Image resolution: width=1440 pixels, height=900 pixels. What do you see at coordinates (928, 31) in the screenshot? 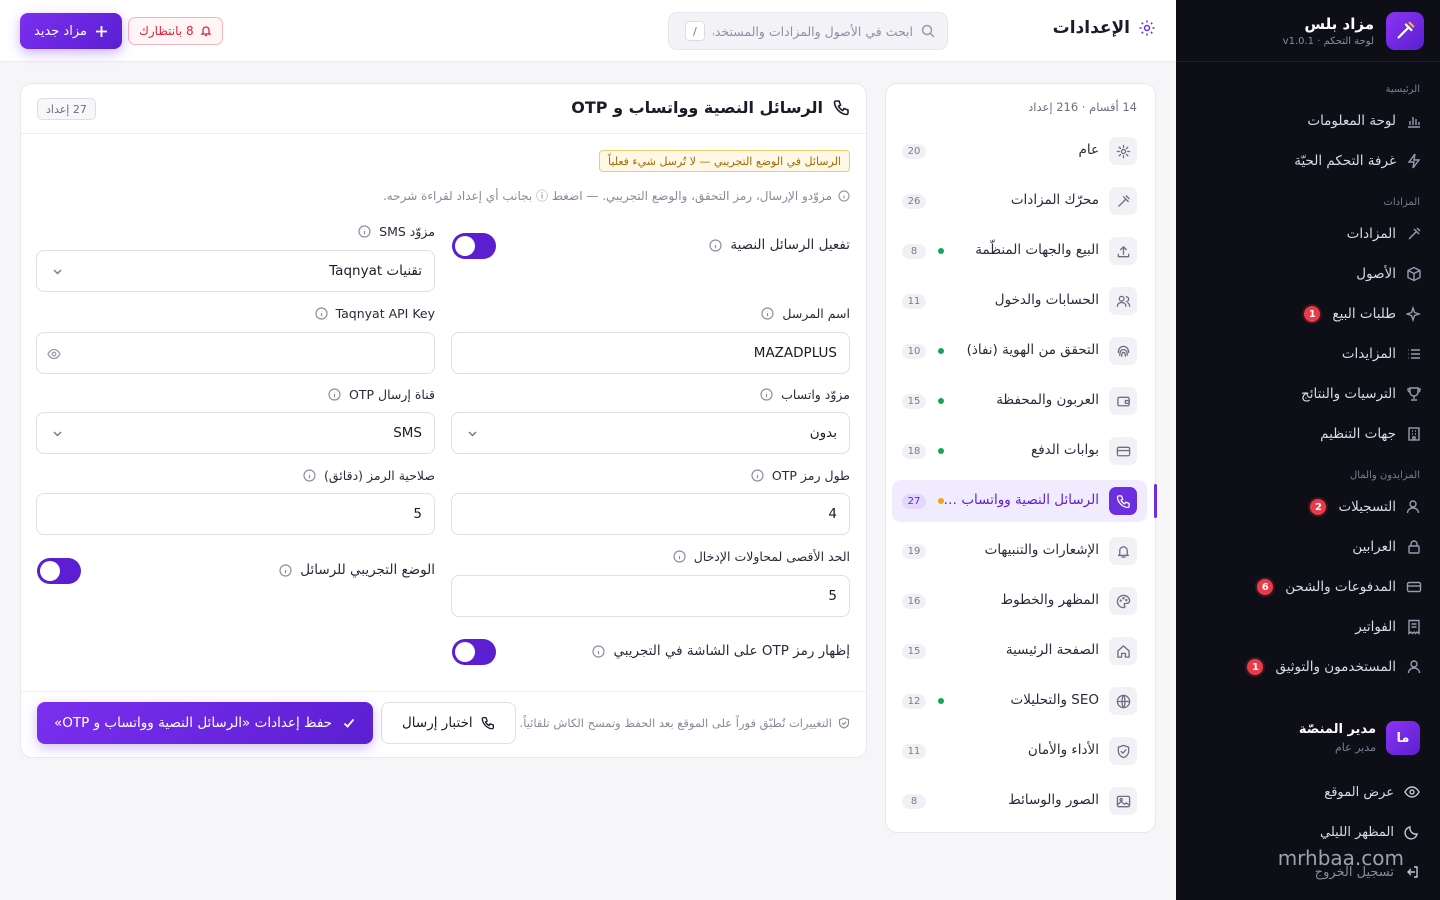
I see `search-icon` at bounding box center [928, 31].